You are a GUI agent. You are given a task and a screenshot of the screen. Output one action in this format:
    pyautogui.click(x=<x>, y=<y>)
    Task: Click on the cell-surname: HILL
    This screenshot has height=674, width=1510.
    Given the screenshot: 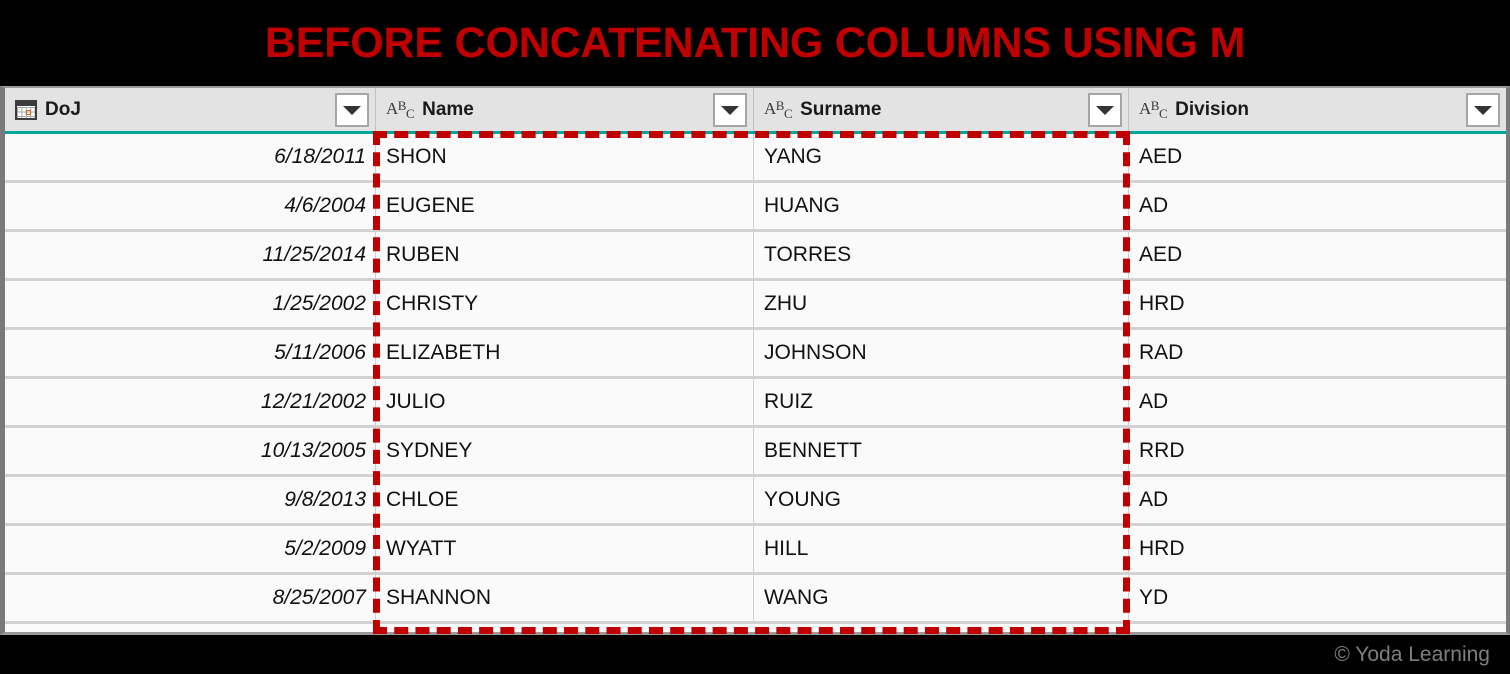 What is the action you would take?
    pyautogui.click(x=941, y=549)
    